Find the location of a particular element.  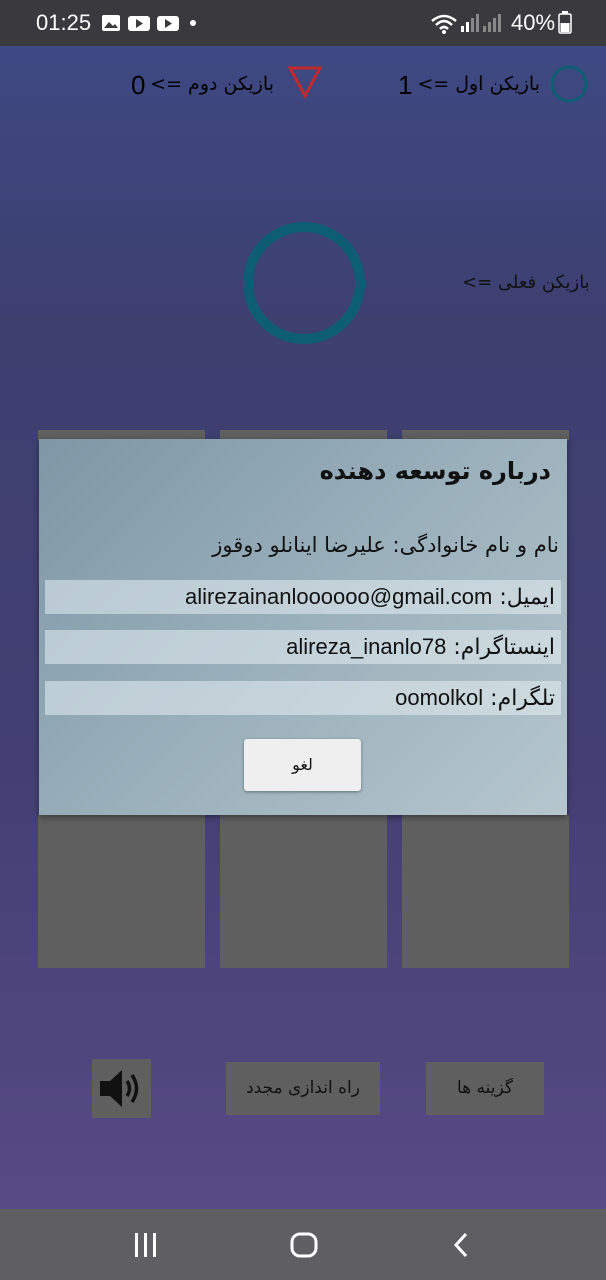

instagram-label: اینستاگرام: is located at coordinates (504, 647).